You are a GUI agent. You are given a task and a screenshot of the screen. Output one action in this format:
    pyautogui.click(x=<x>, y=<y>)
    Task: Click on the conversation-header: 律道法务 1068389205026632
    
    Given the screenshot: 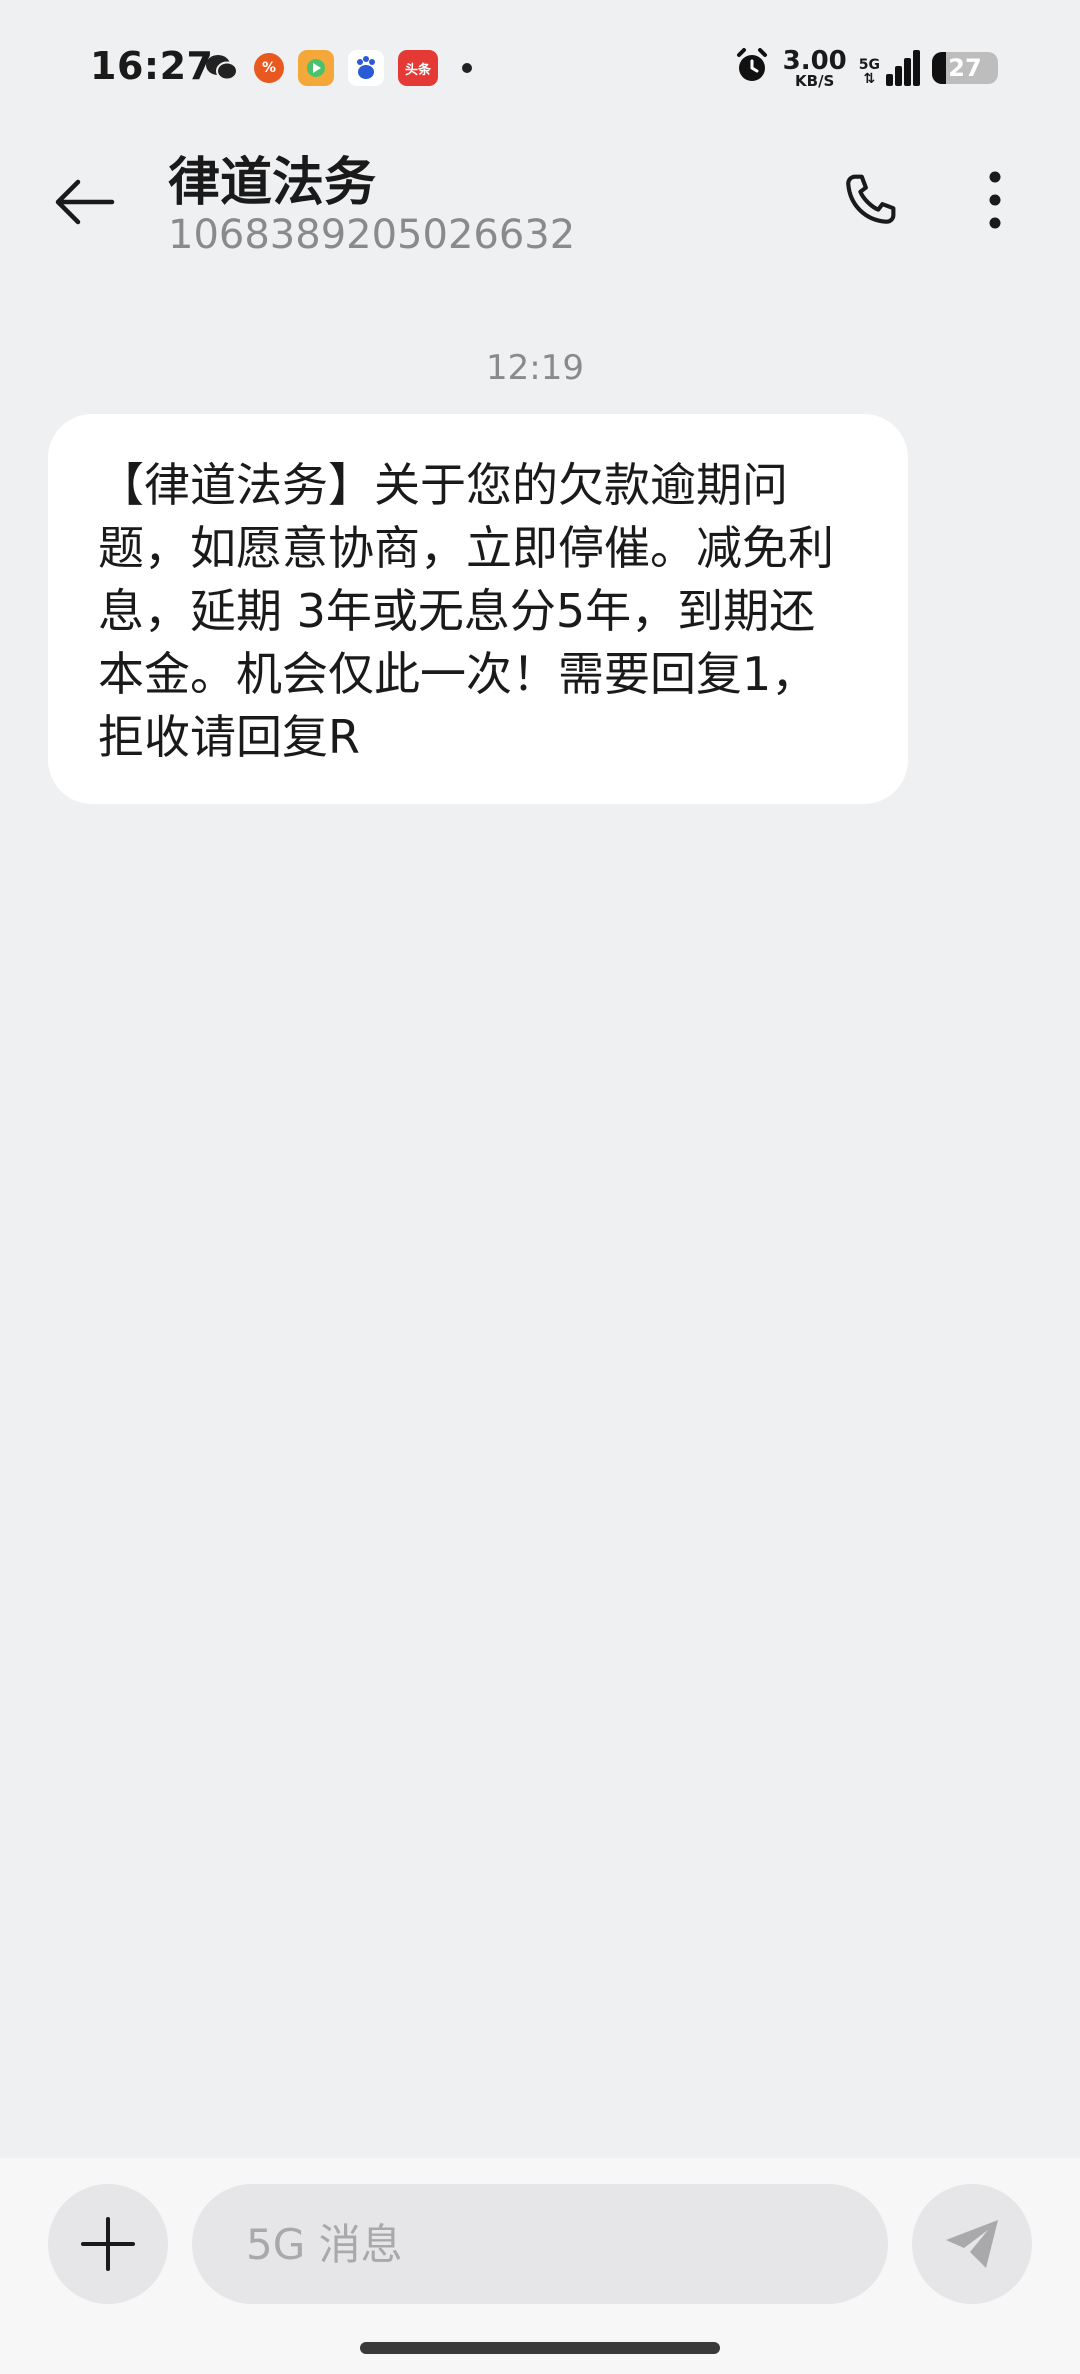 What is the action you would take?
    pyautogui.click(x=540, y=215)
    